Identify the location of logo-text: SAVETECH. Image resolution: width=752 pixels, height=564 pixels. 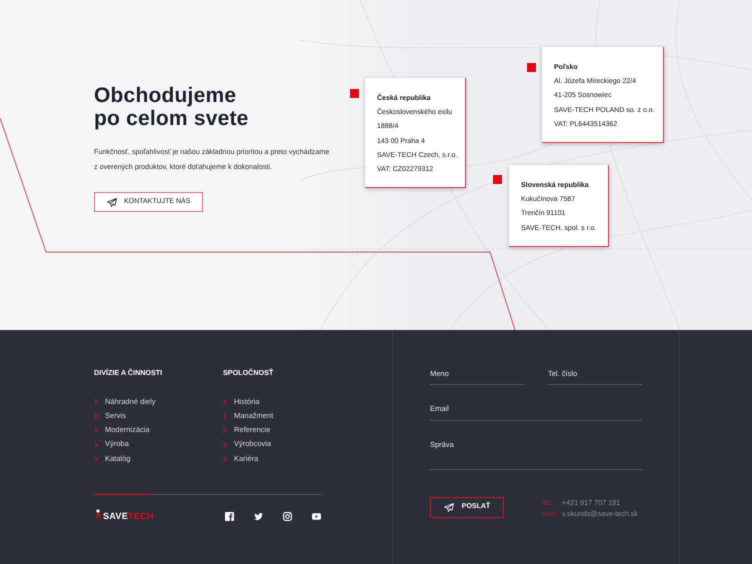
(128, 517).